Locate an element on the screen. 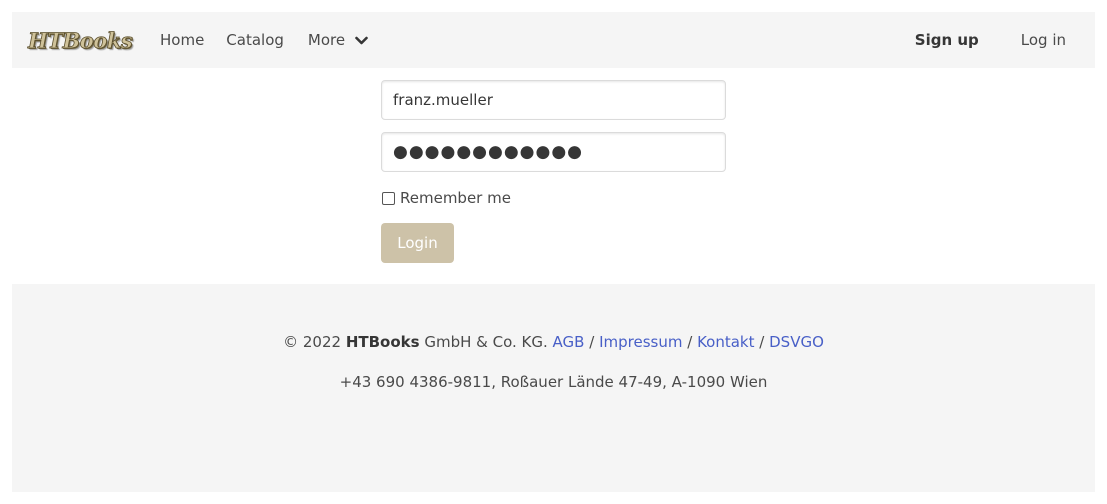  agb-link: AGB is located at coordinates (569, 342).